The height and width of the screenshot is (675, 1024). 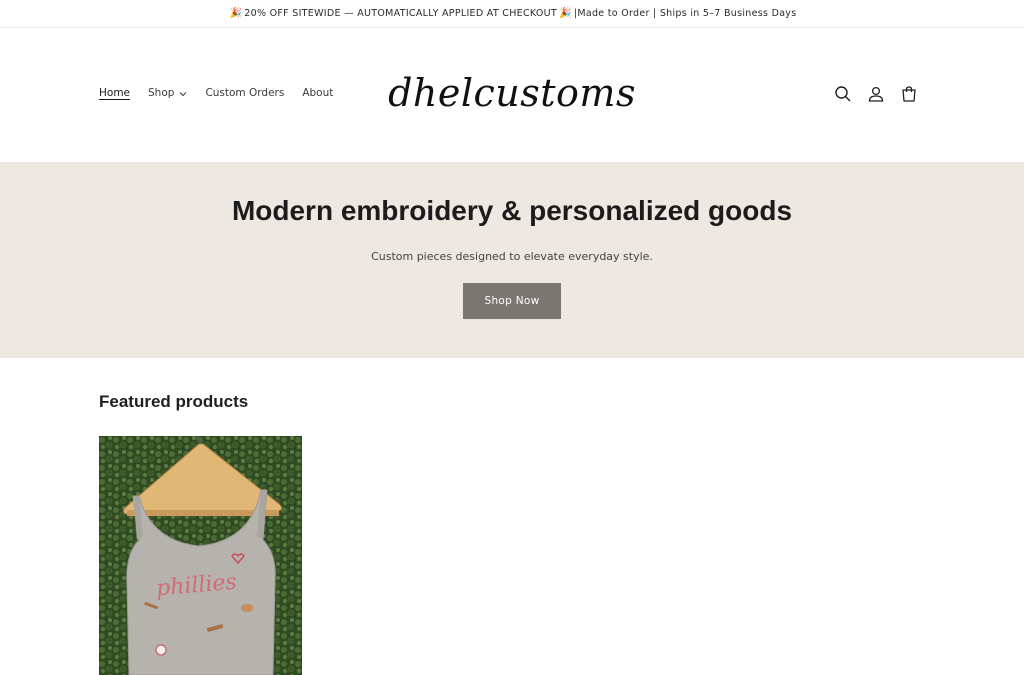 I want to click on account-icon, so click(x=876, y=94).